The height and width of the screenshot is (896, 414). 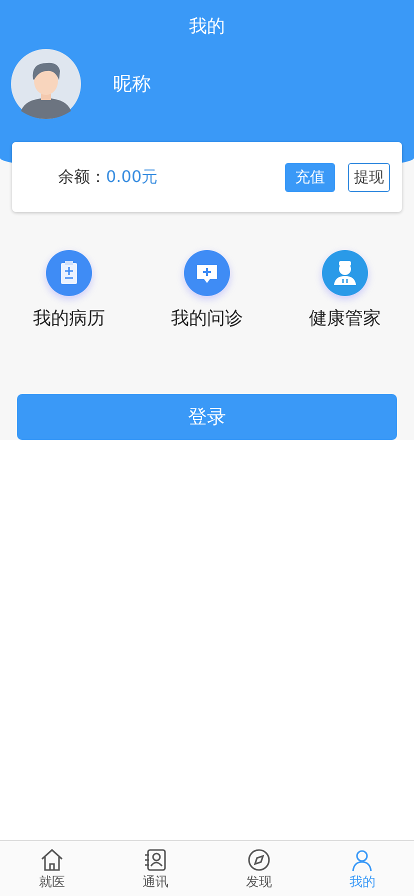 I want to click on balance-label: 余额：, so click(x=82, y=177).